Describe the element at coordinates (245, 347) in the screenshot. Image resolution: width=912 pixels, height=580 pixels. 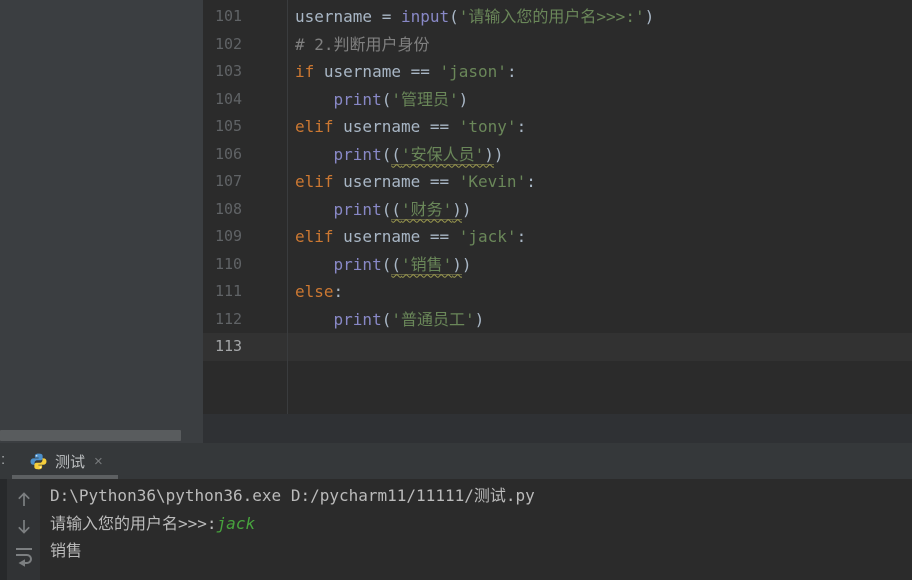
I see `line-number: 113` at that location.